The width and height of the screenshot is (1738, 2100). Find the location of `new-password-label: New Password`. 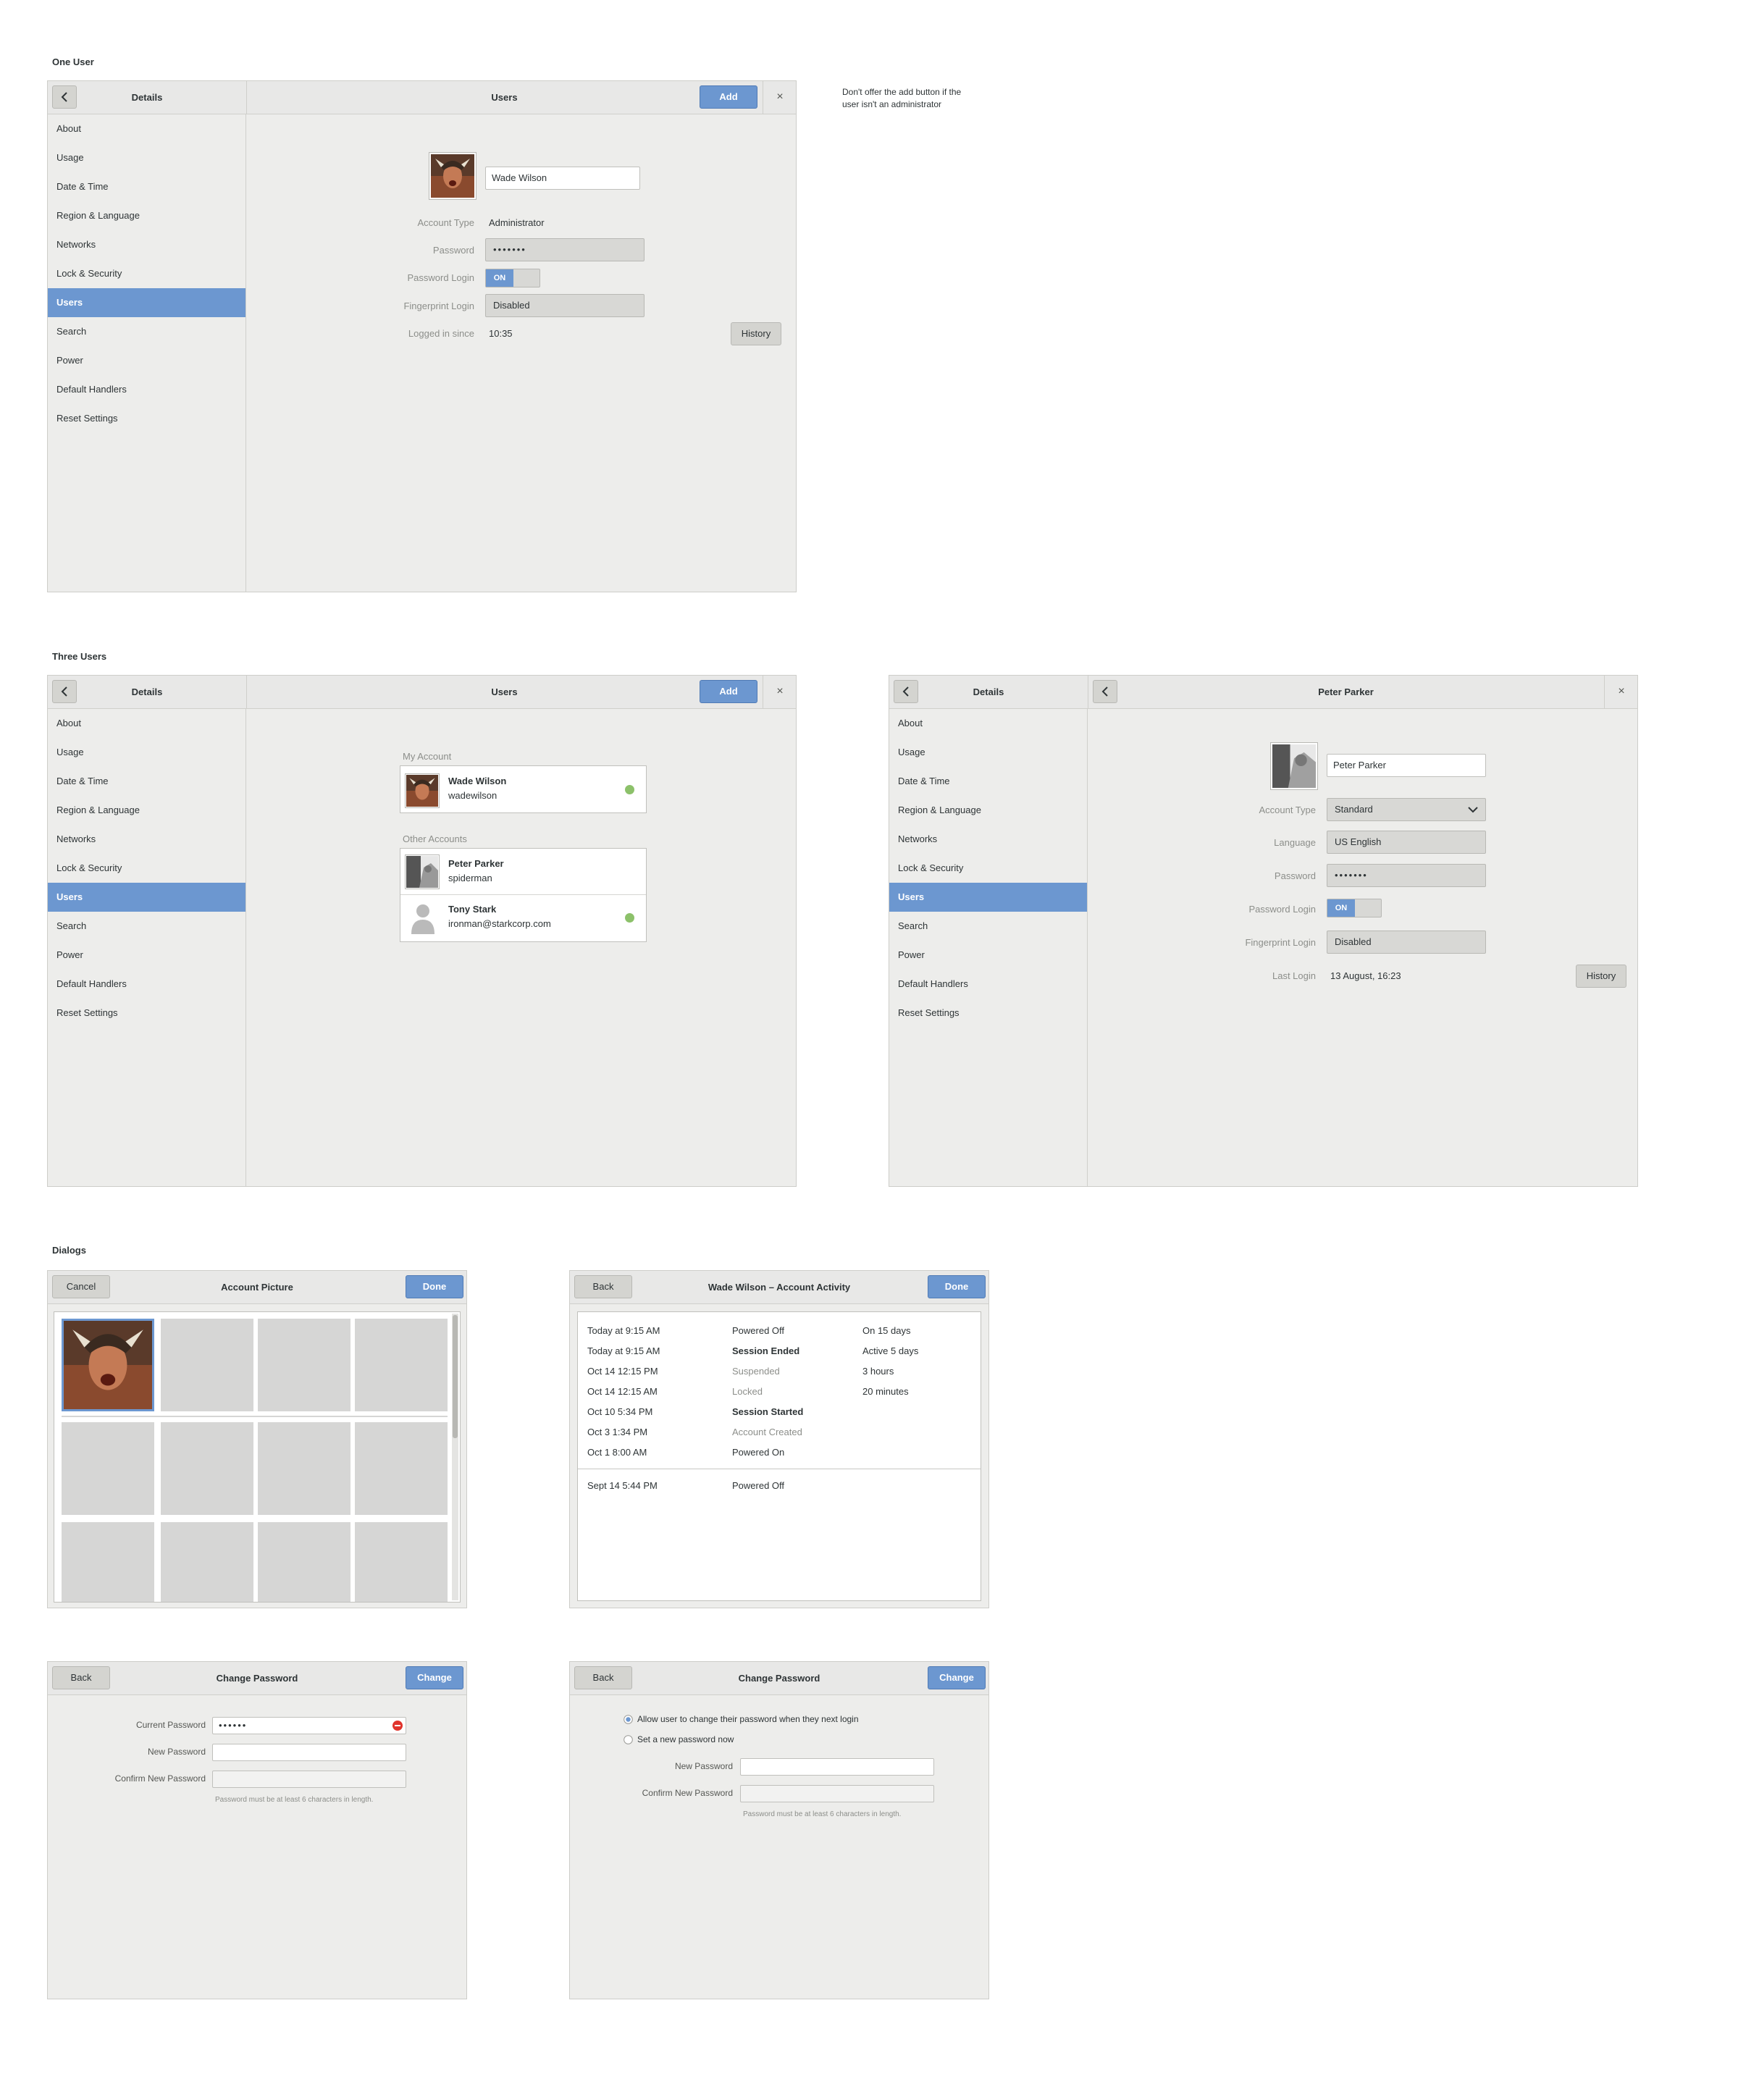

new-password-label: New Password is located at coordinates (176, 1752).